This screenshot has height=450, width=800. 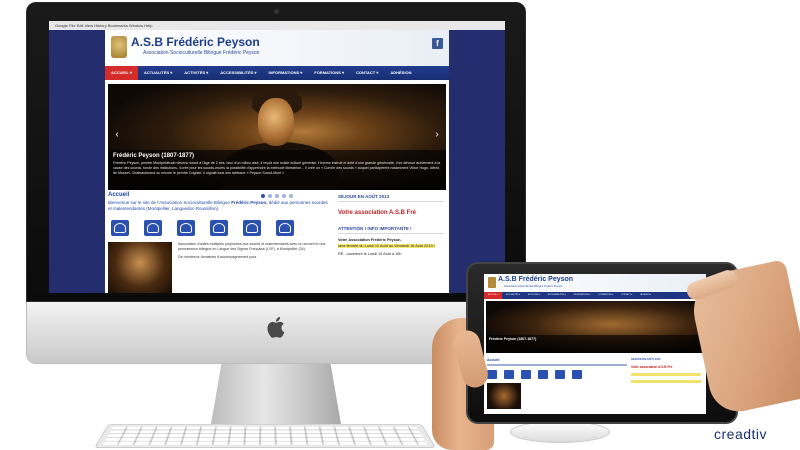 I want to click on facebook-icon: f, so click(x=437, y=43).